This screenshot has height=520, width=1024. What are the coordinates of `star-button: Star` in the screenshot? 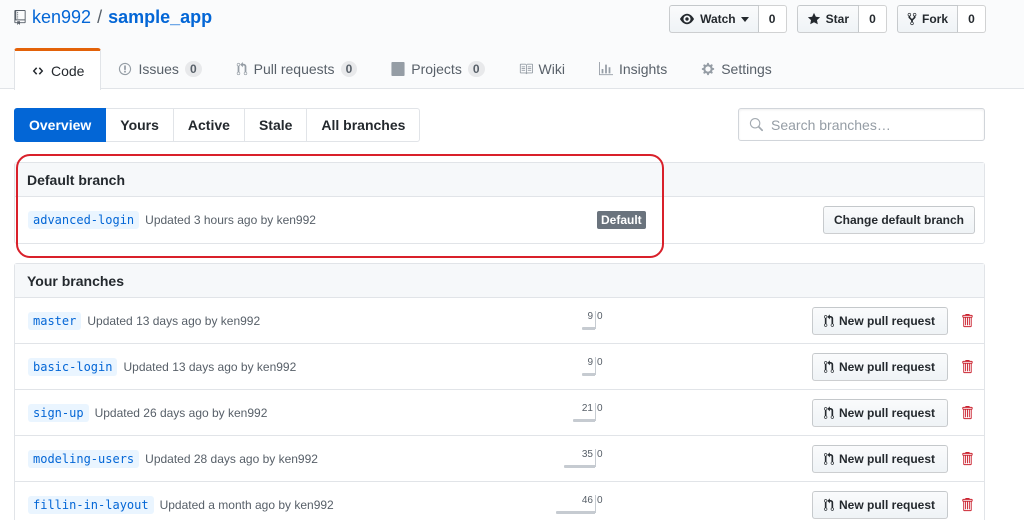 It's located at (827, 19).